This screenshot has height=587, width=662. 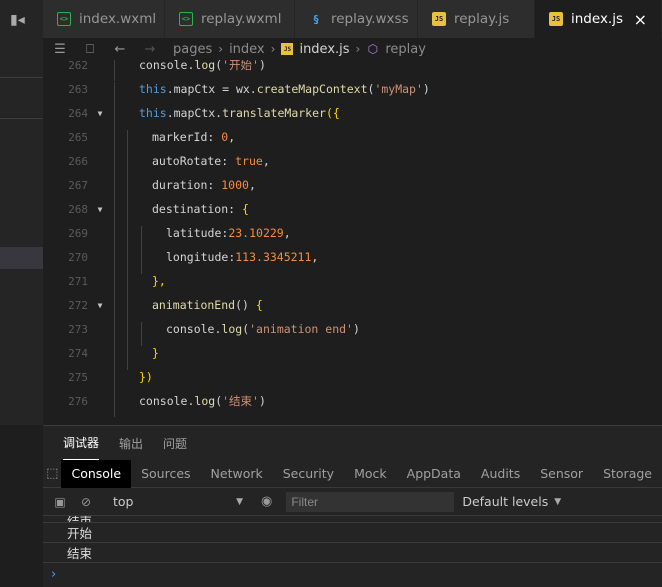 I want to click on code-text: }, so click(x=135, y=358).